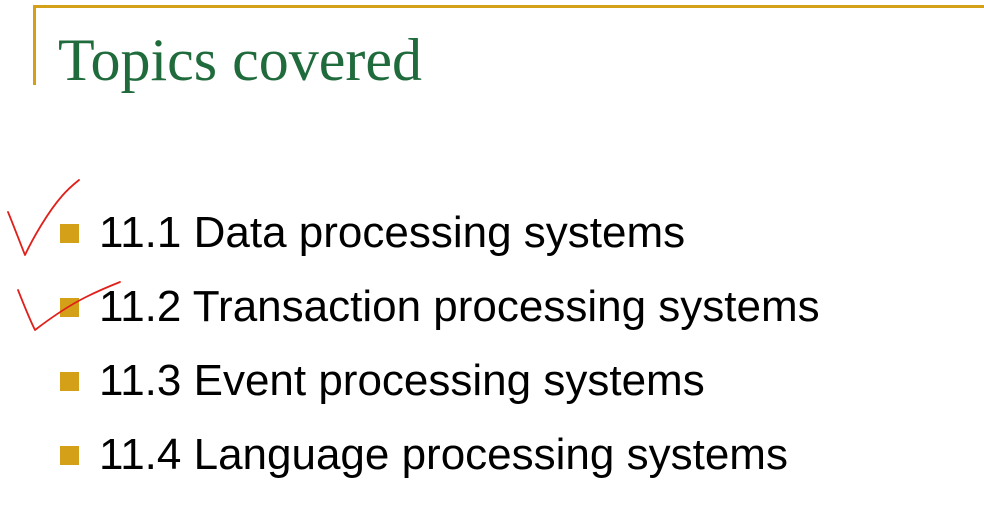 This screenshot has width=984, height=527. I want to click on list-item: 11.1 Data processing systems, so click(440, 233).